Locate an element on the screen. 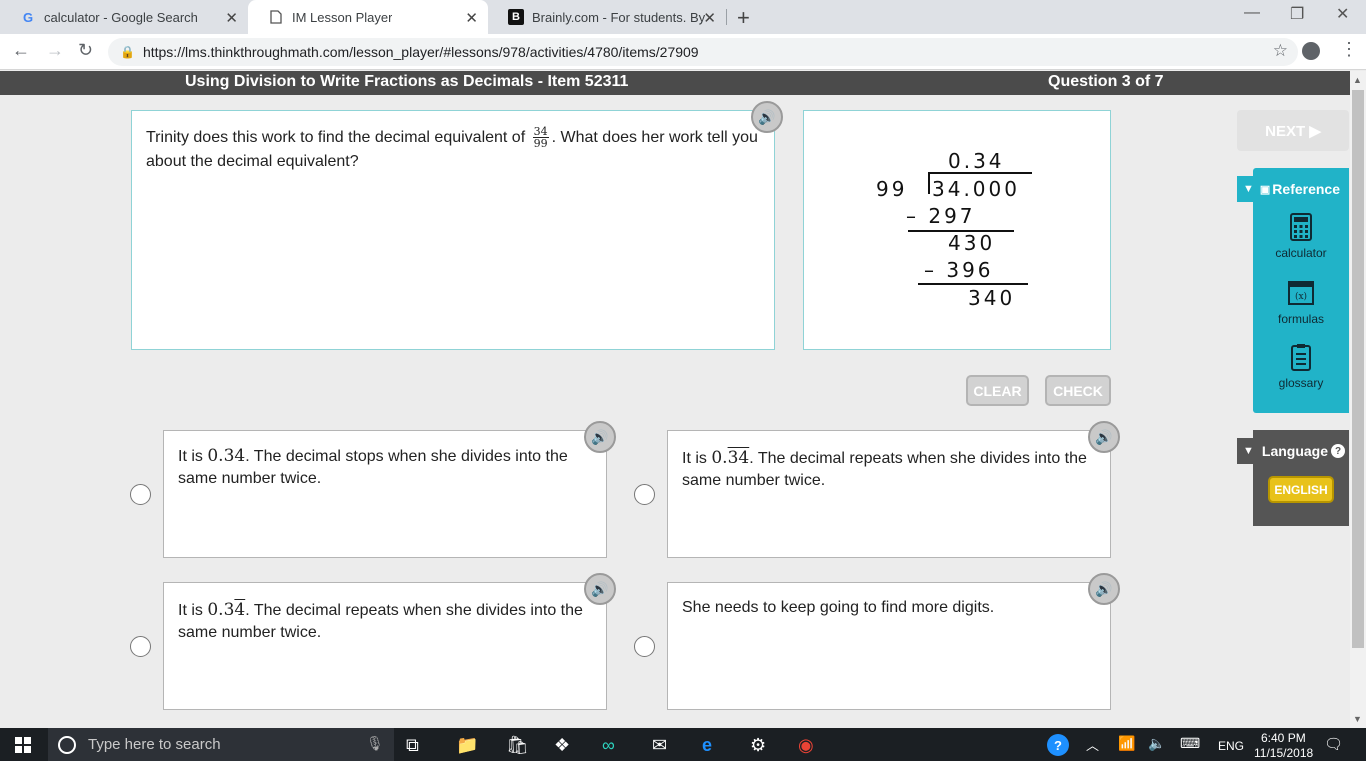 The height and width of the screenshot is (761, 1366). tab-label: IM Lesson Player is located at coordinates (342, 17).